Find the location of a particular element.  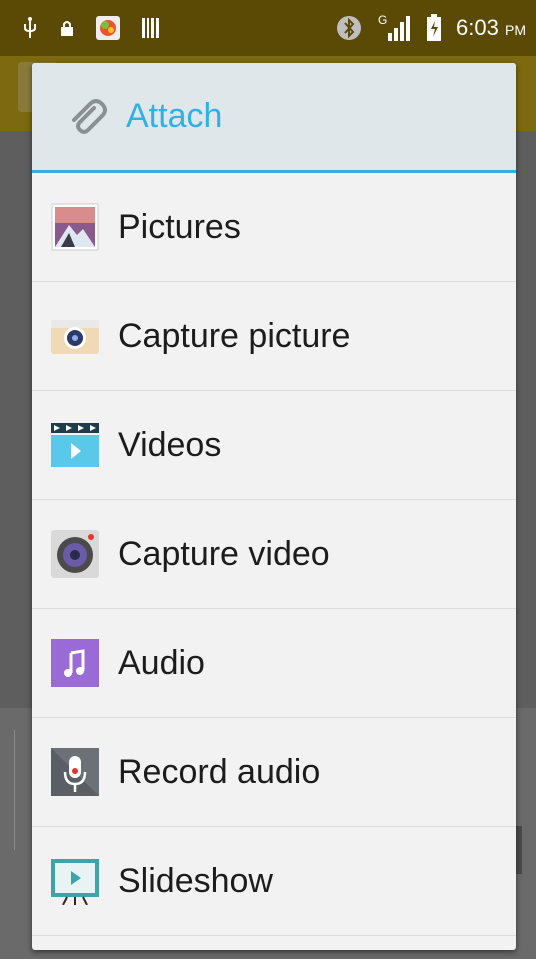

clock-ampm: PM is located at coordinates (515, 30).